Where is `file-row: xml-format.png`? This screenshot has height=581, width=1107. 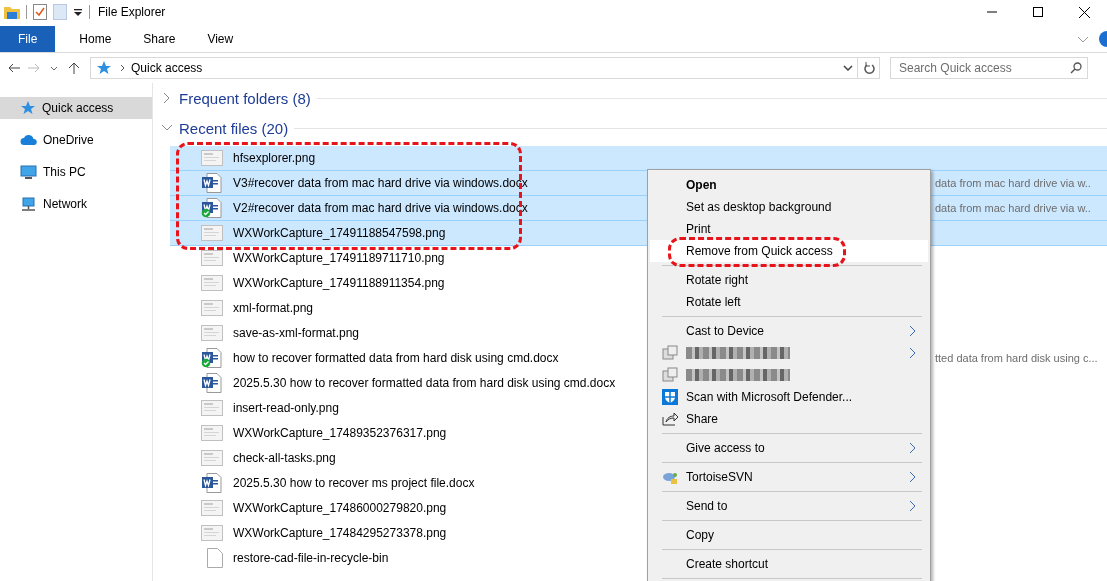 file-row: xml-format.png is located at coordinates (246, 308).